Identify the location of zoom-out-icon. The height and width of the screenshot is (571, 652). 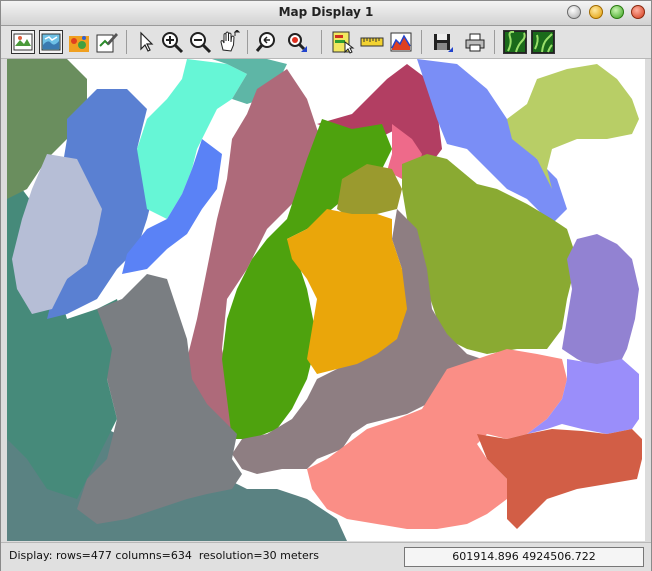
(201, 43).